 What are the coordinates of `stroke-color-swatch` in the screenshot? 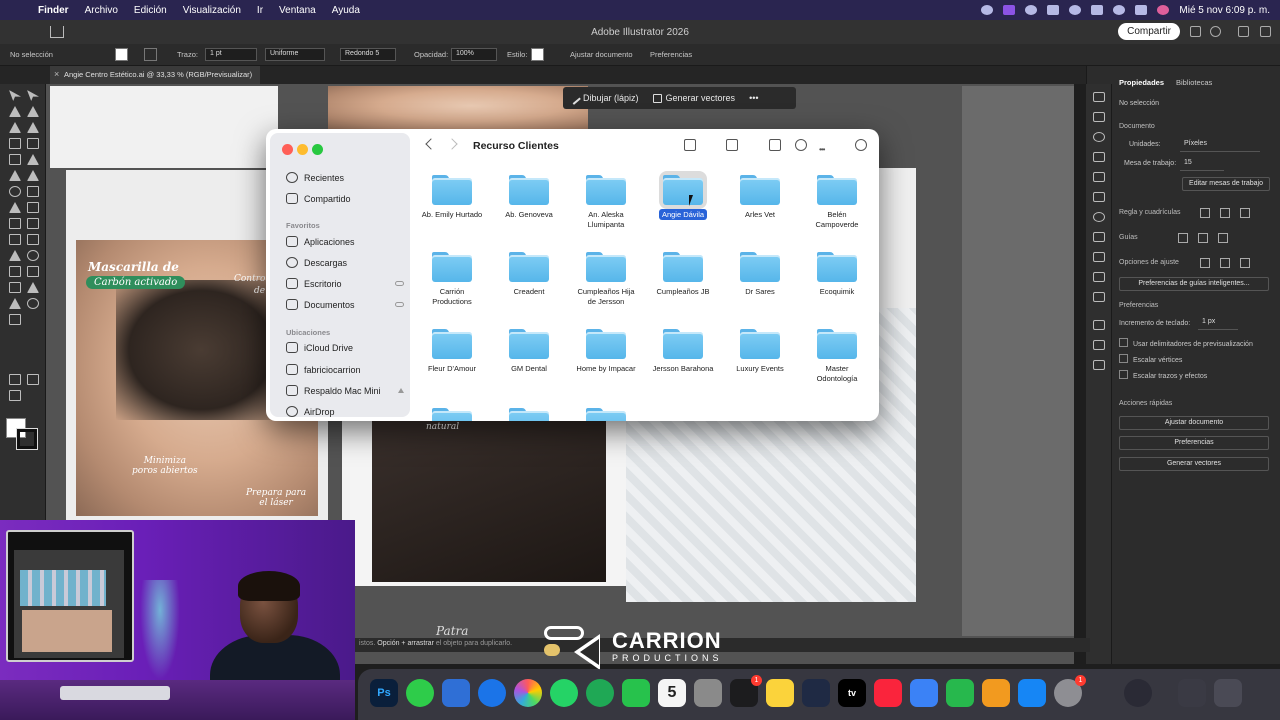 It's located at (27, 439).